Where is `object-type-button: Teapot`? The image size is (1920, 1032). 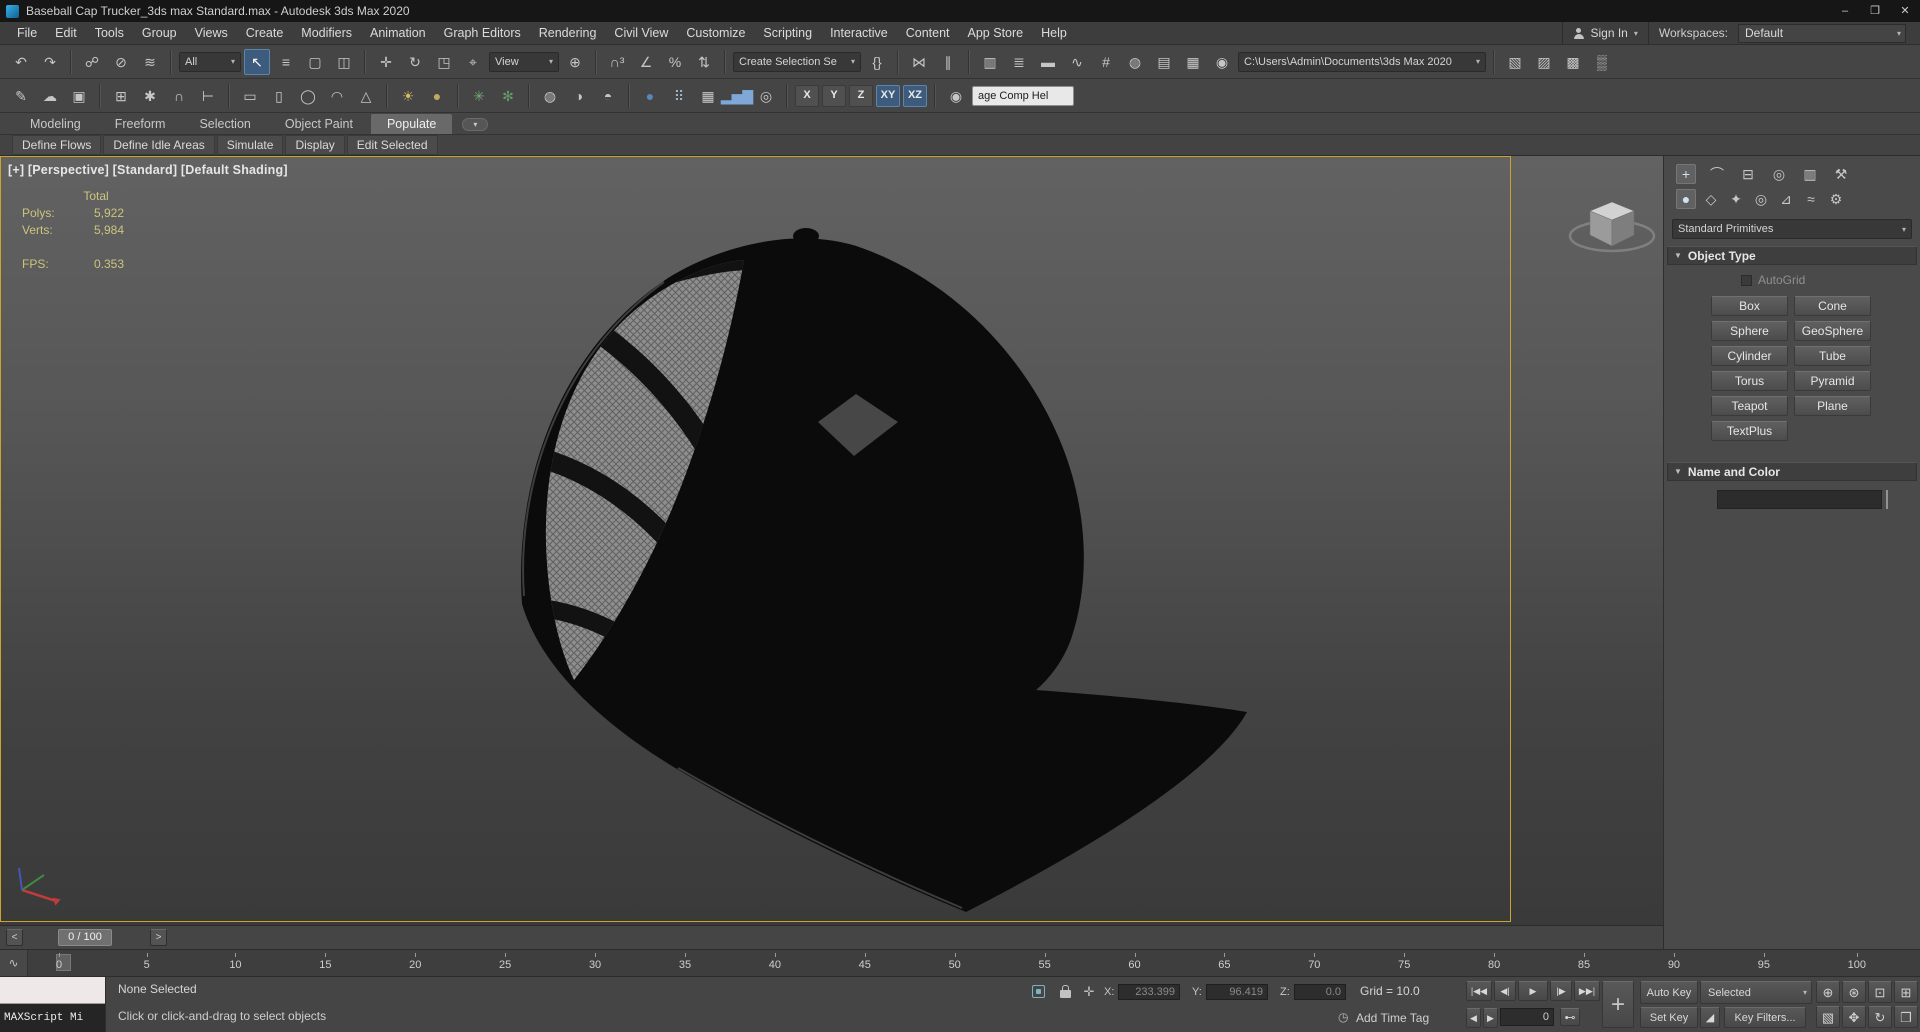 object-type-button: Teapot is located at coordinates (1749, 406).